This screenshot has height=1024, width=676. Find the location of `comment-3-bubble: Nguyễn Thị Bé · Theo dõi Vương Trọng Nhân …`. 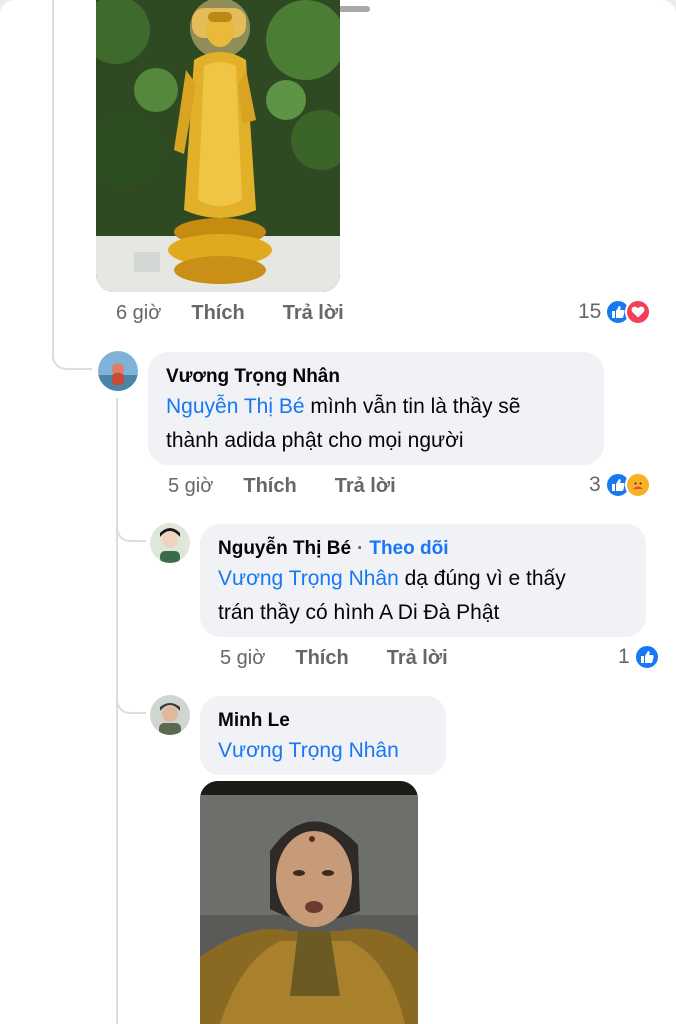

comment-3-bubble: Nguyễn Thị Bé · Theo dõi Vương Trọng Nhân … is located at coordinates (423, 580).